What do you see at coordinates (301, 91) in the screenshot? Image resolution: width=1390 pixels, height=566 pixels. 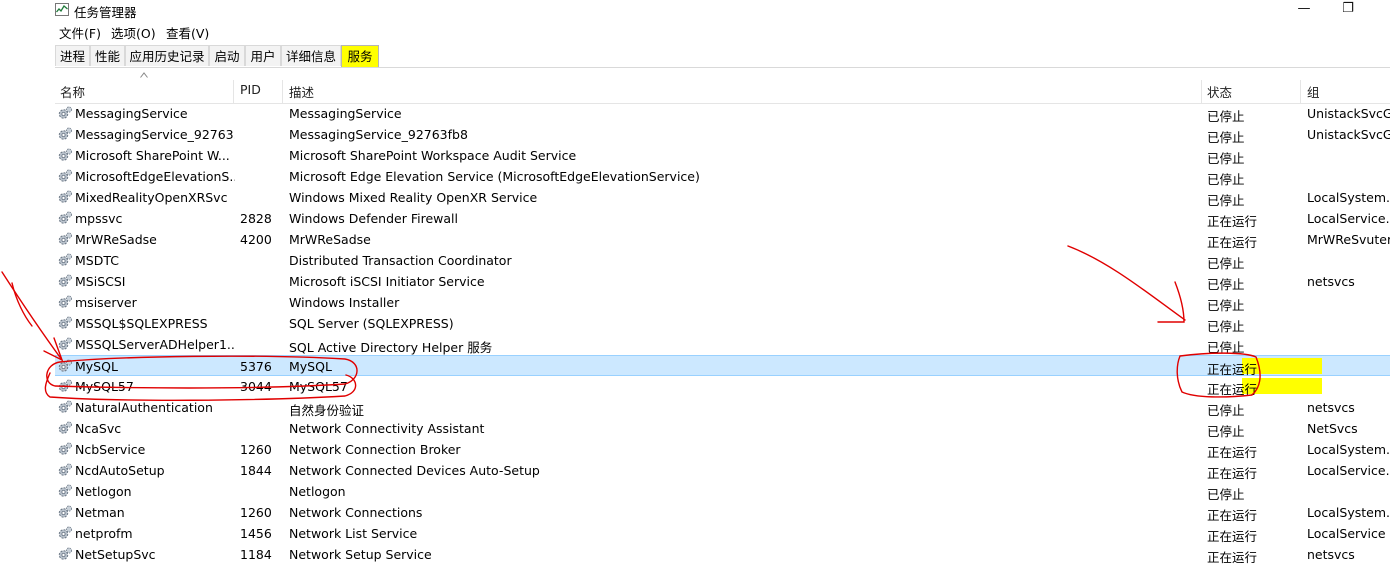 I see `column-description: 描述` at bounding box center [301, 91].